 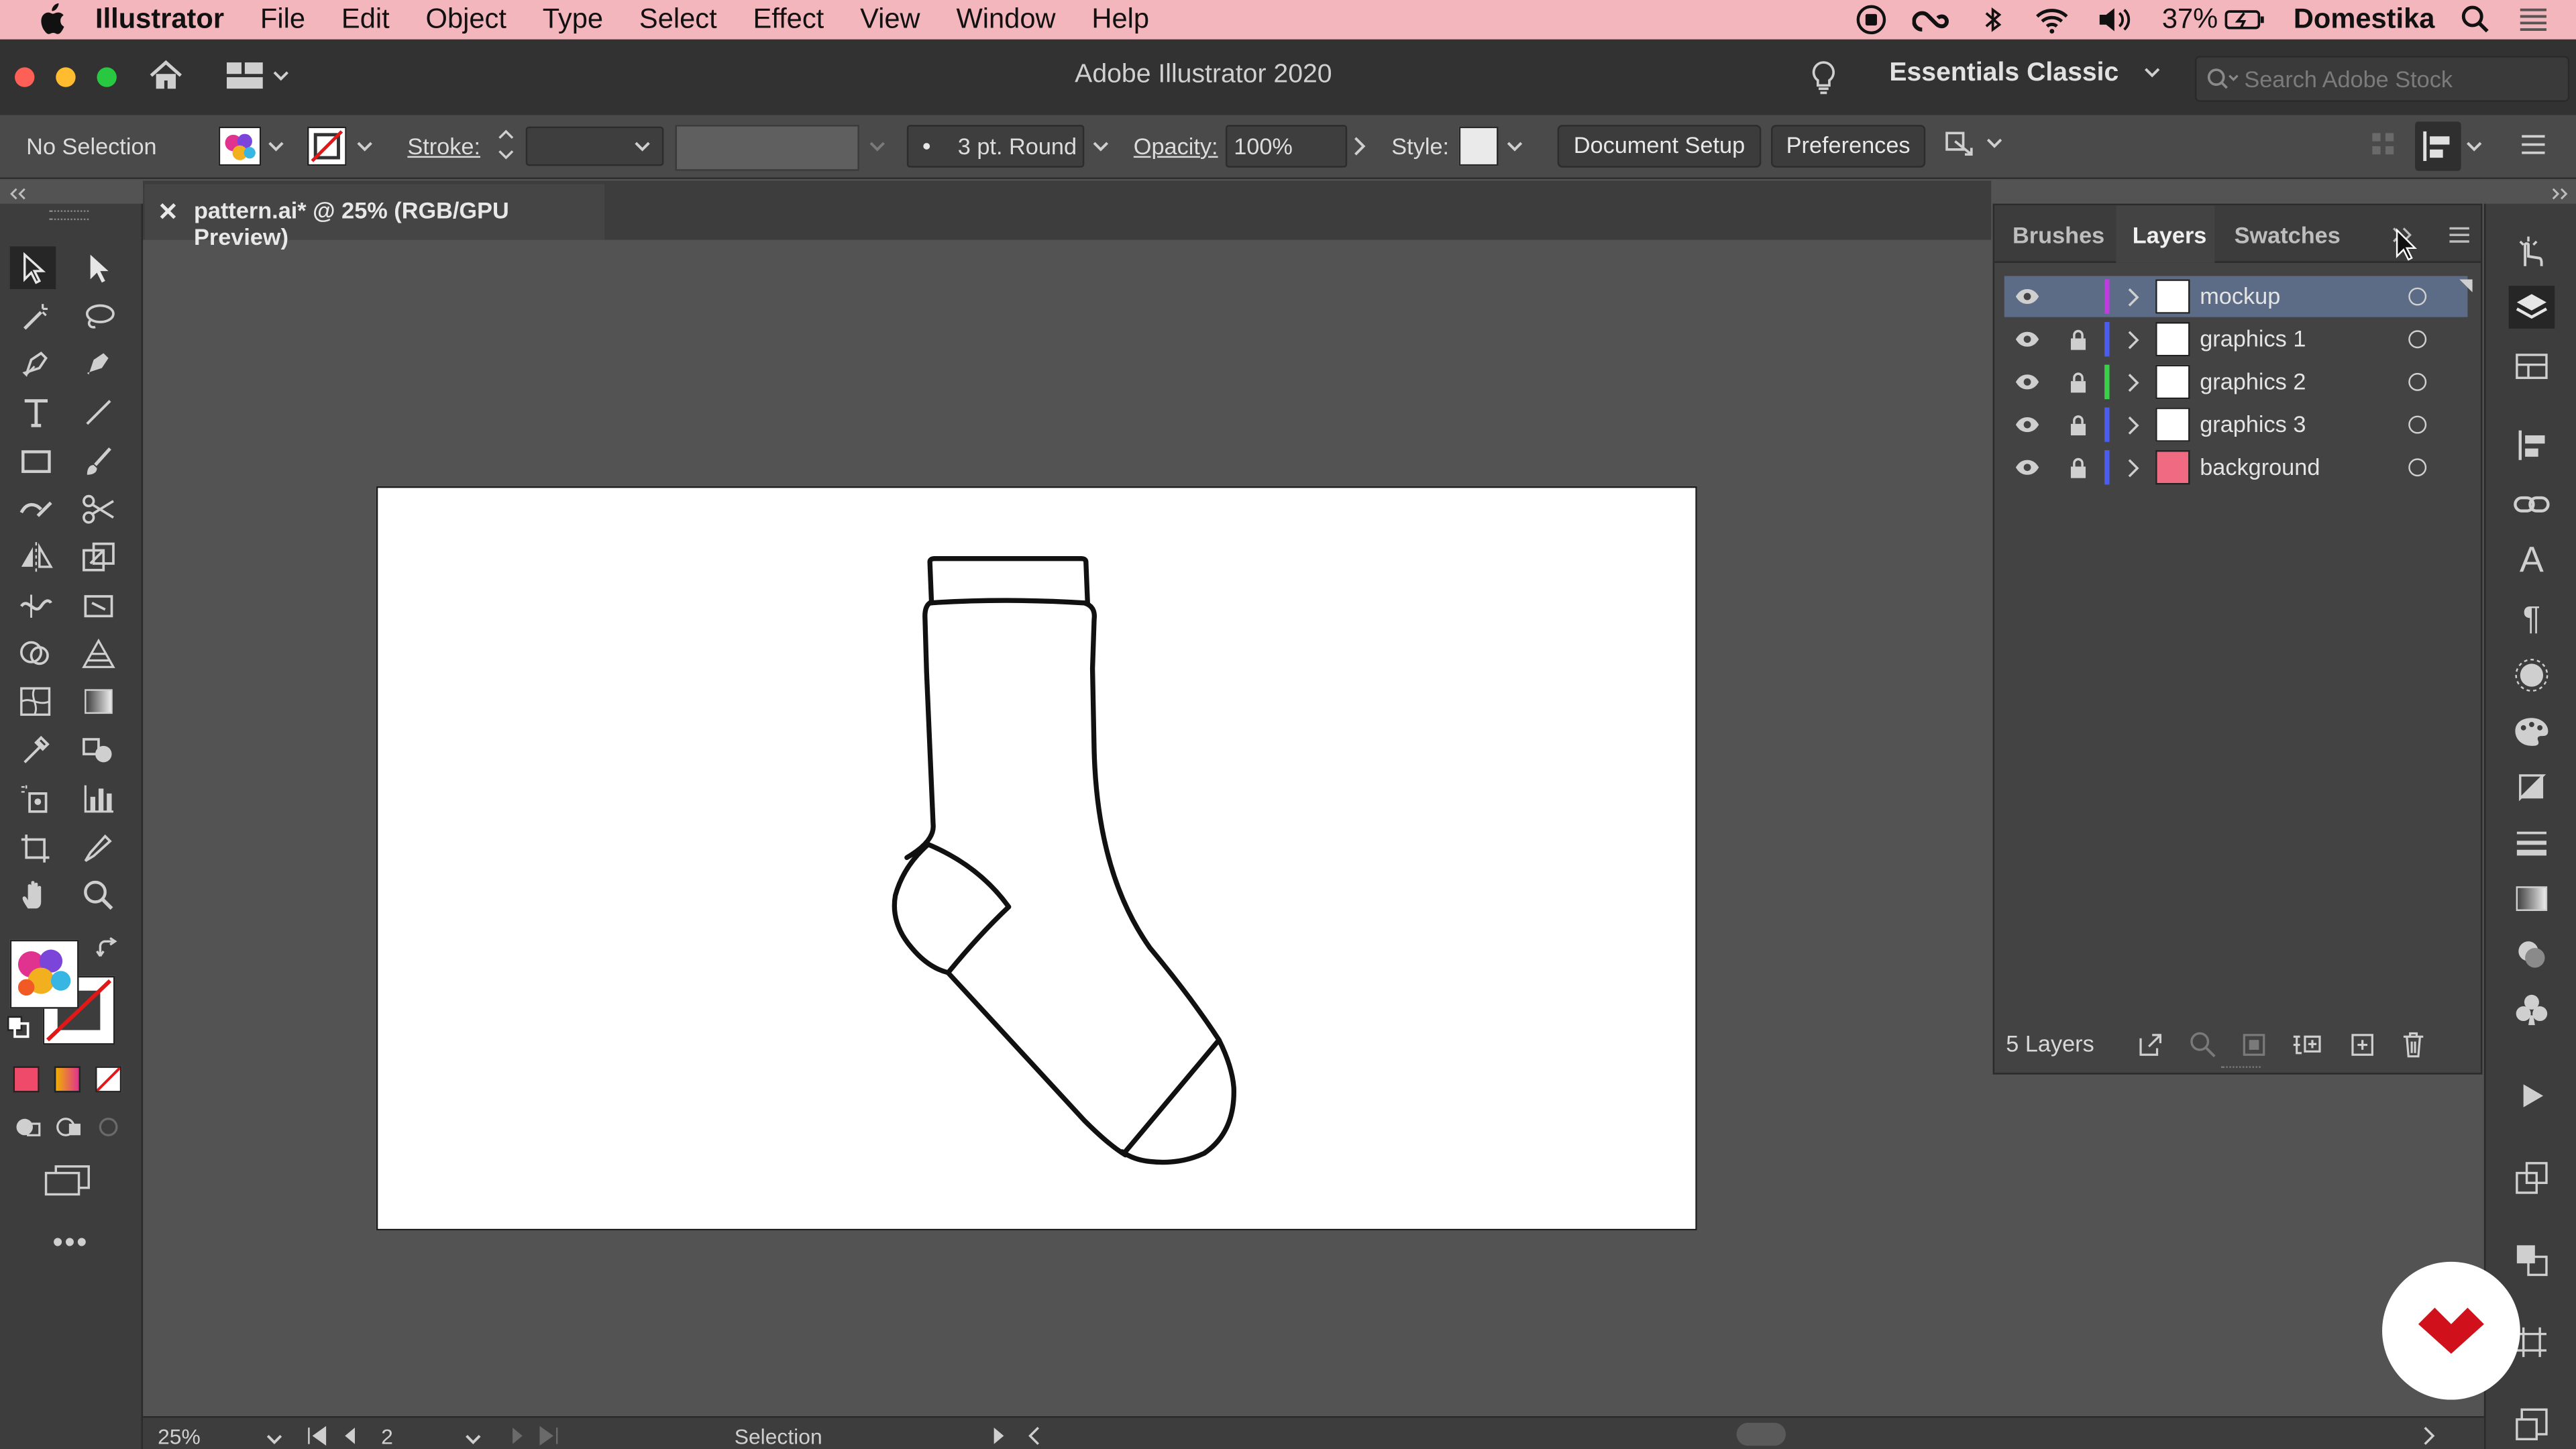 I want to click on brush-dropdown-icon, so click(x=1100, y=146).